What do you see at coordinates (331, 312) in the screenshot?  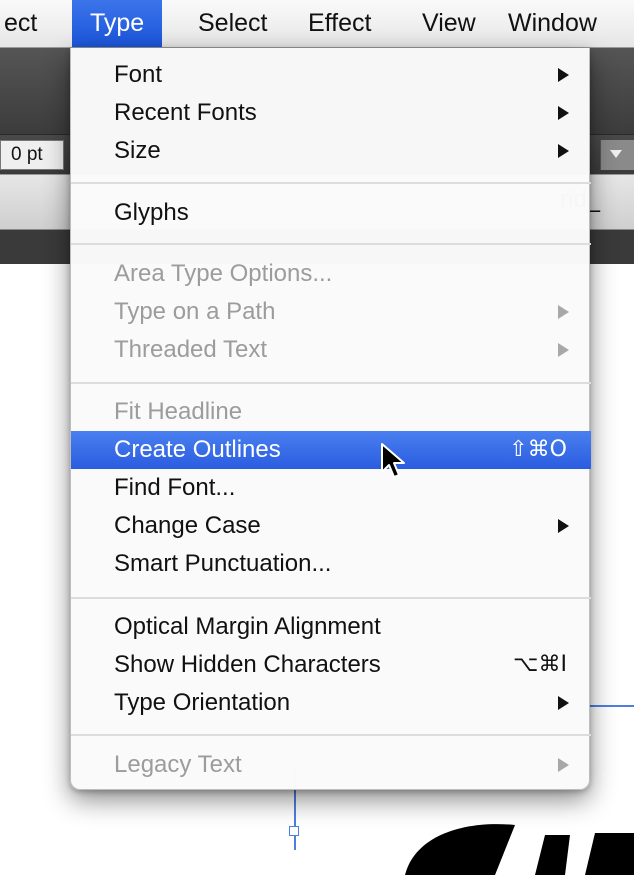 I see `menu-item-type-on-a-path: Type on a Path` at bounding box center [331, 312].